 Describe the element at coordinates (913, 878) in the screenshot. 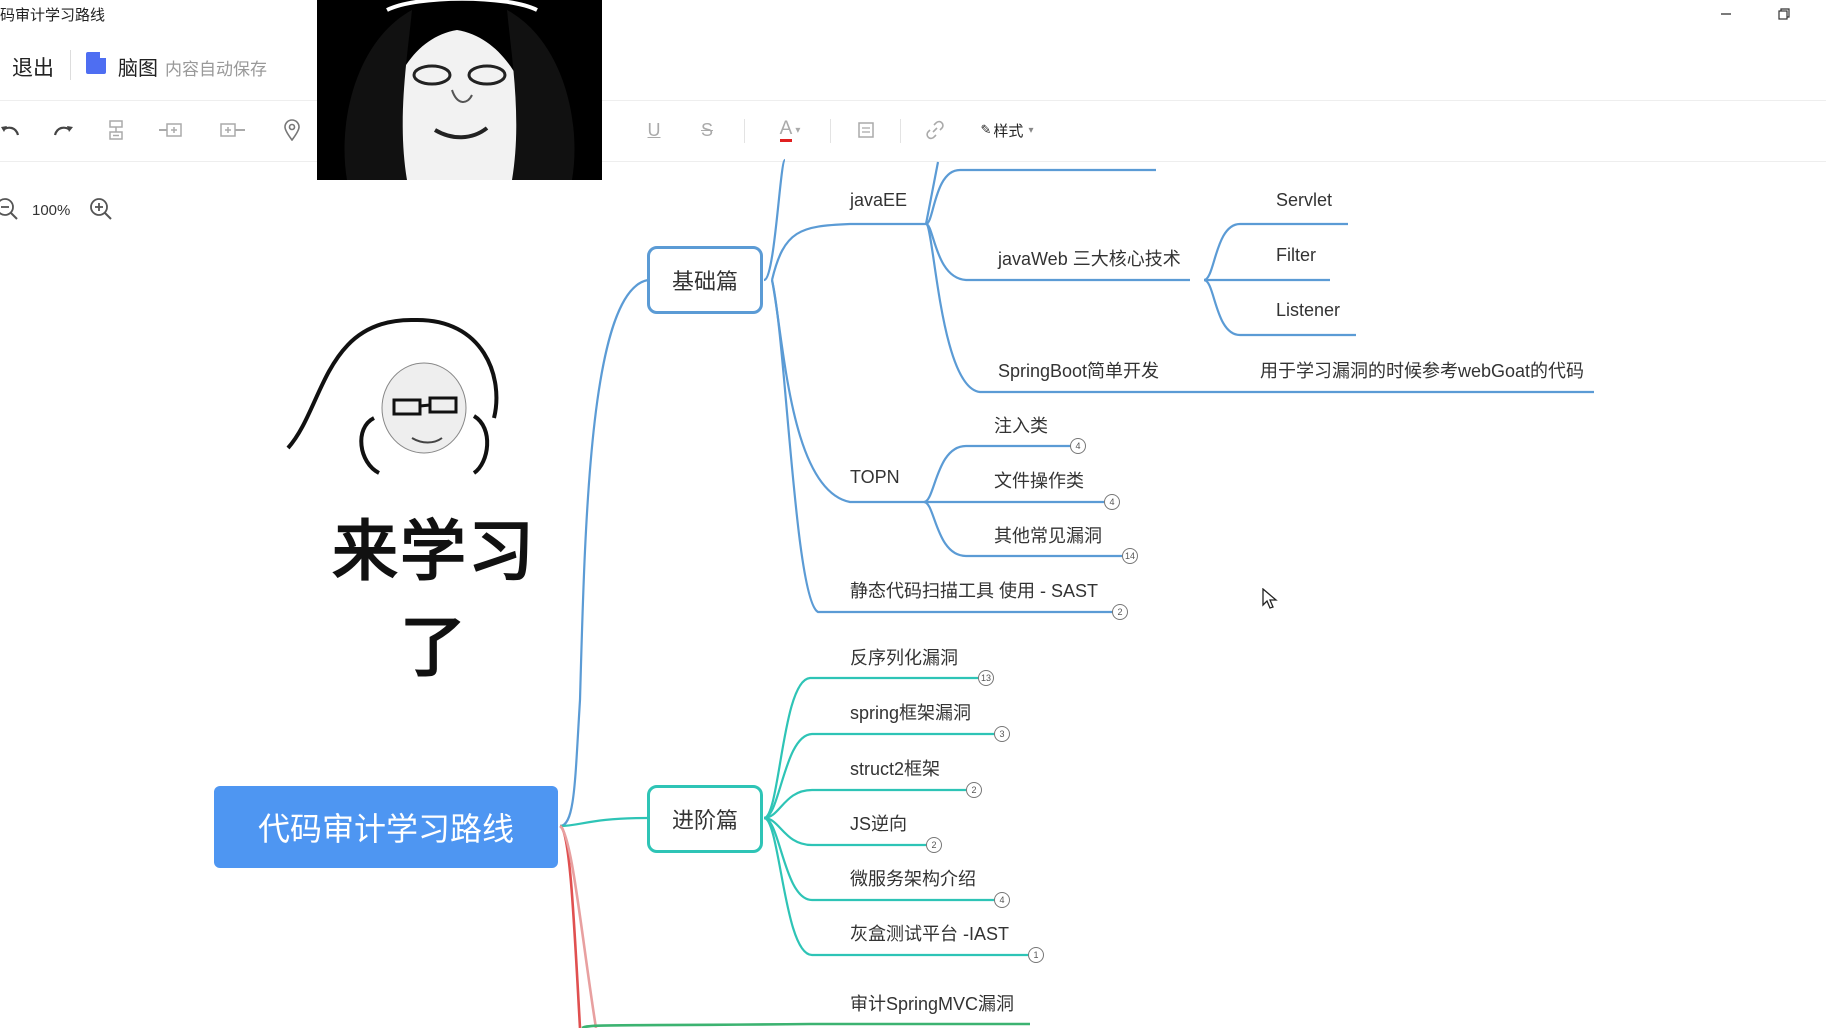

I see `node-microservice: 微服务架构介绍` at that location.